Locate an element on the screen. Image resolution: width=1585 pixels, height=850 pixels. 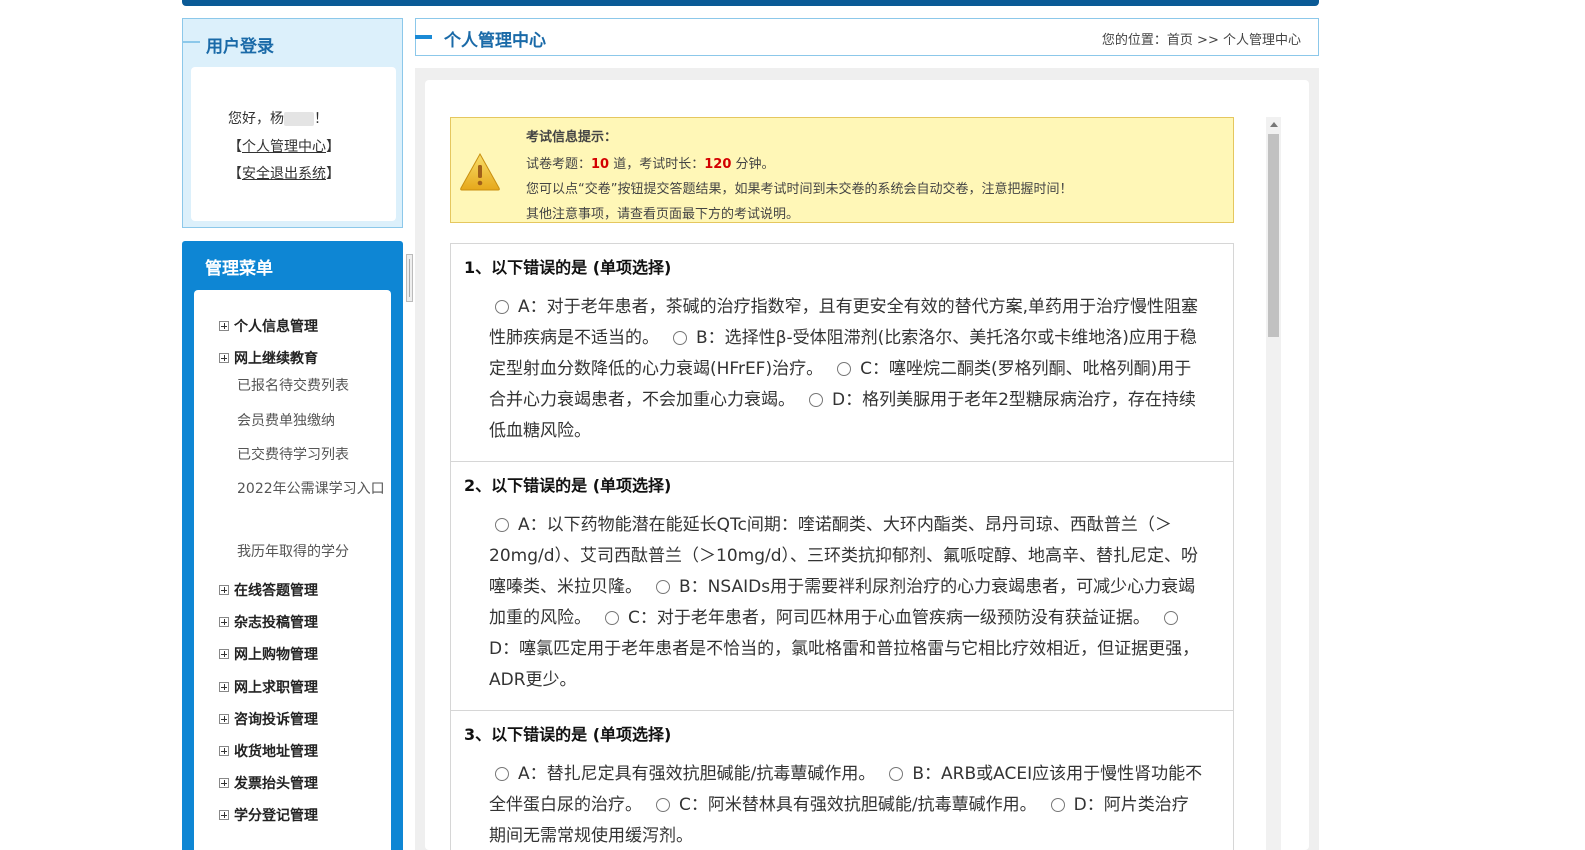
scroll-up-arrow-icon is located at coordinates (1274, 124).